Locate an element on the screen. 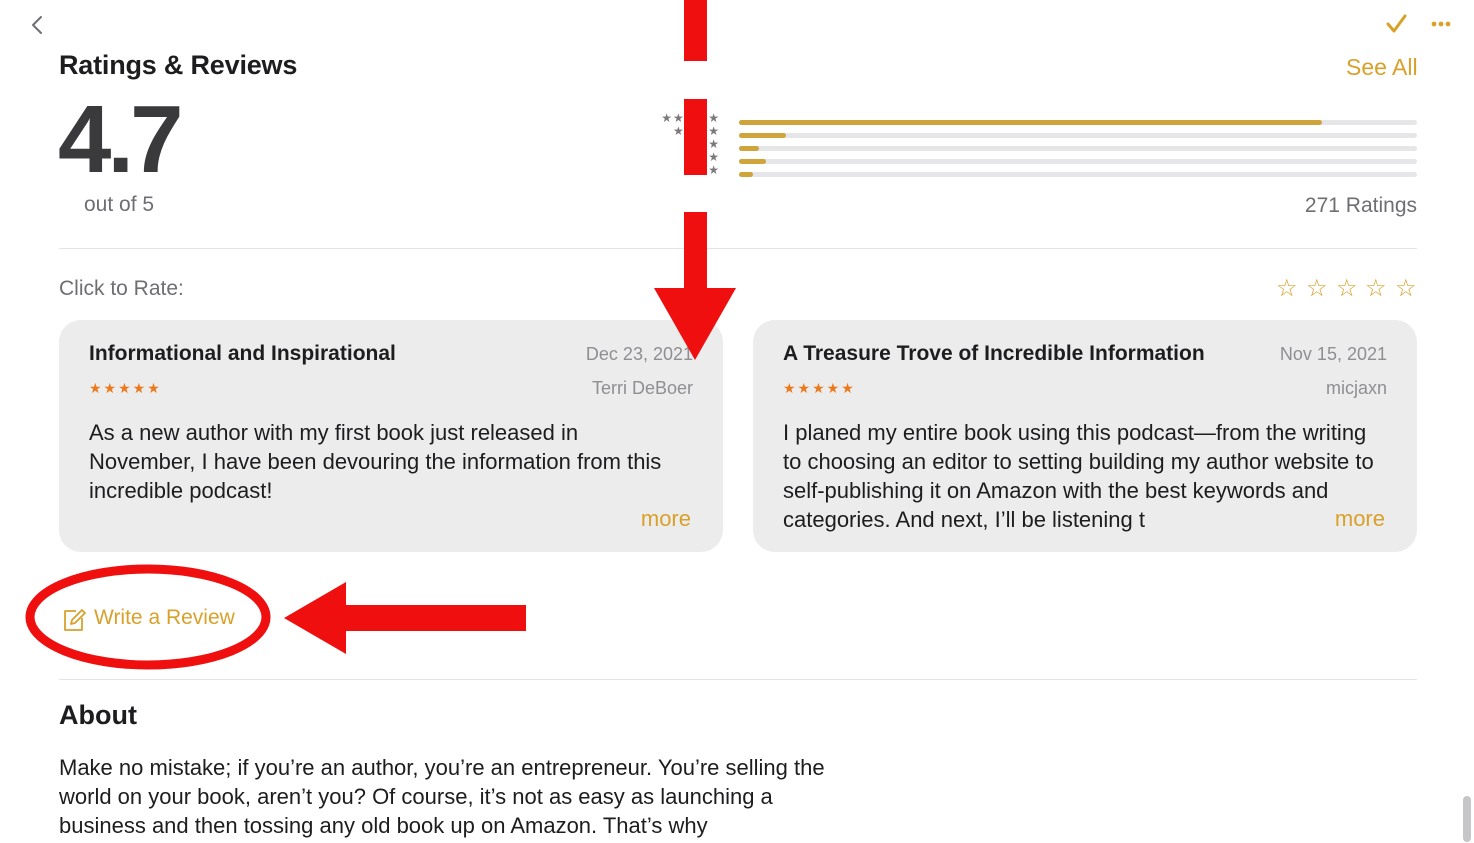  rating-distribution is located at coordinates (1078, 149).